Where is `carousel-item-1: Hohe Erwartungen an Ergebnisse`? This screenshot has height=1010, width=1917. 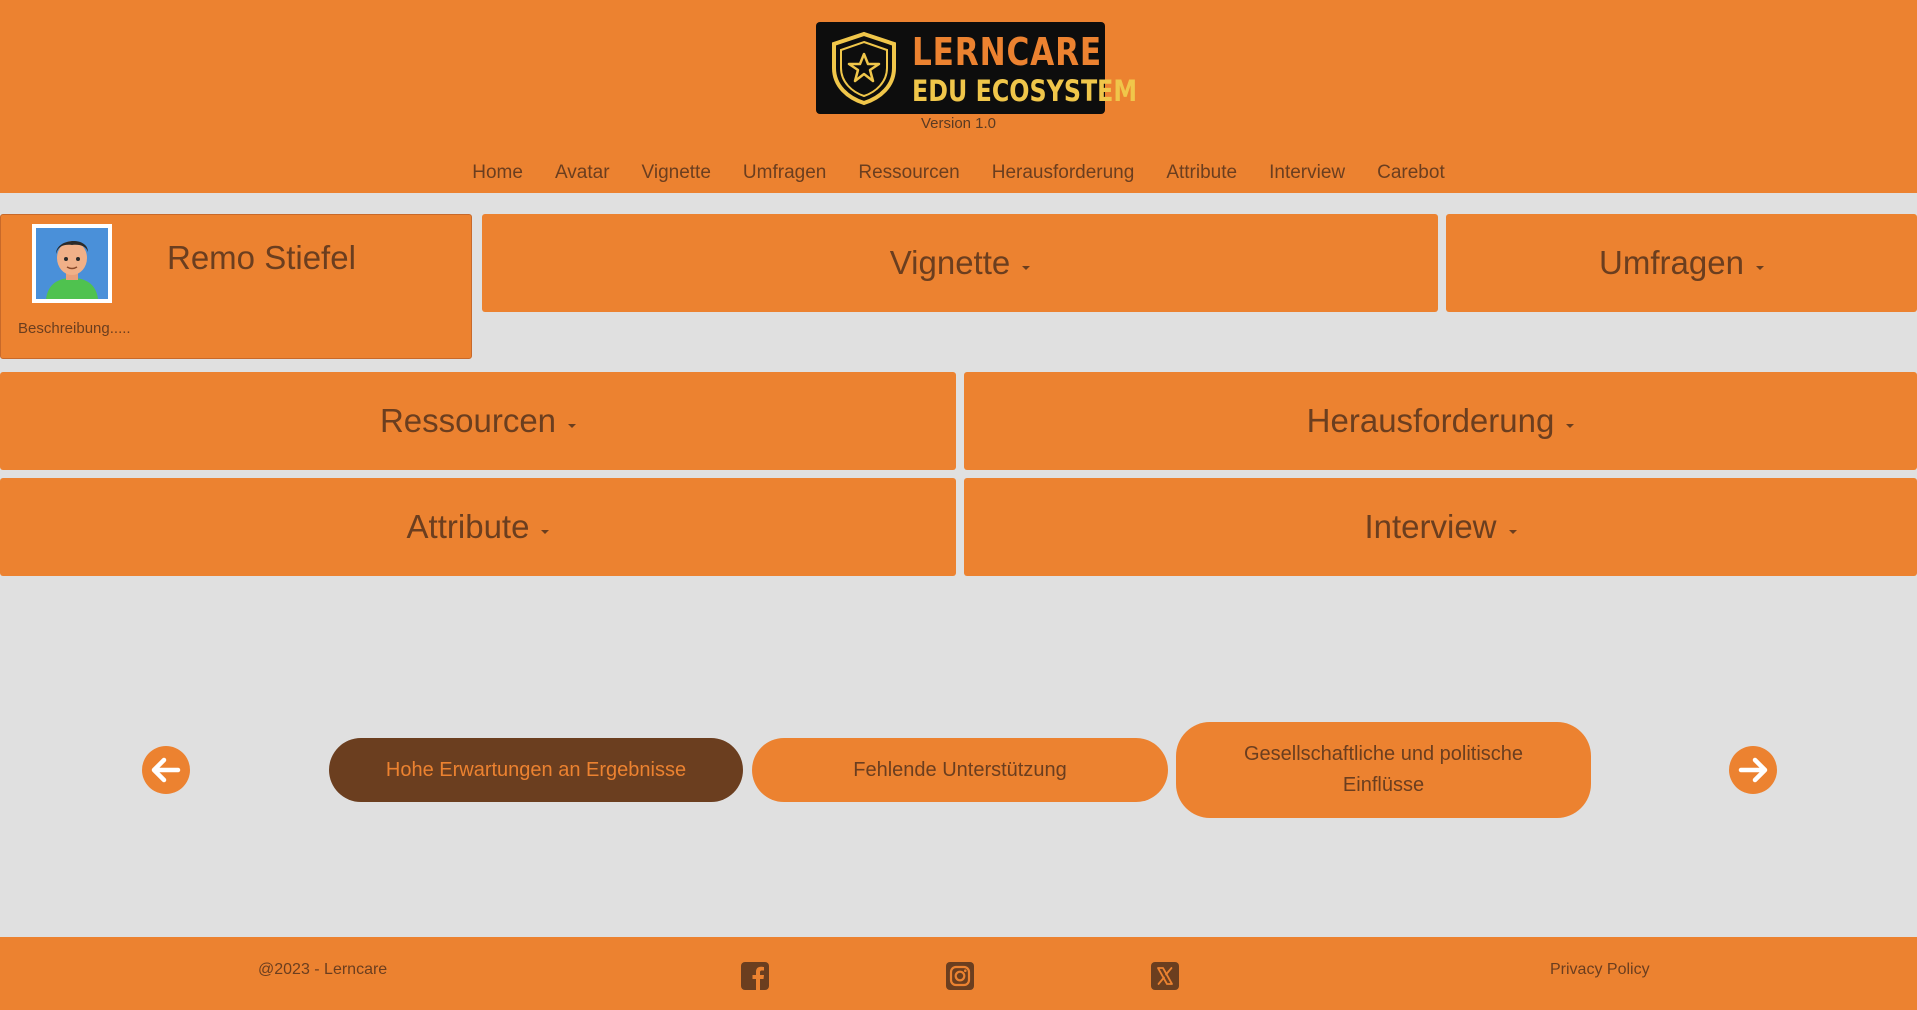 carousel-item-1: Hohe Erwartungen an Ergebnisse is located at coordinates (536, 770).